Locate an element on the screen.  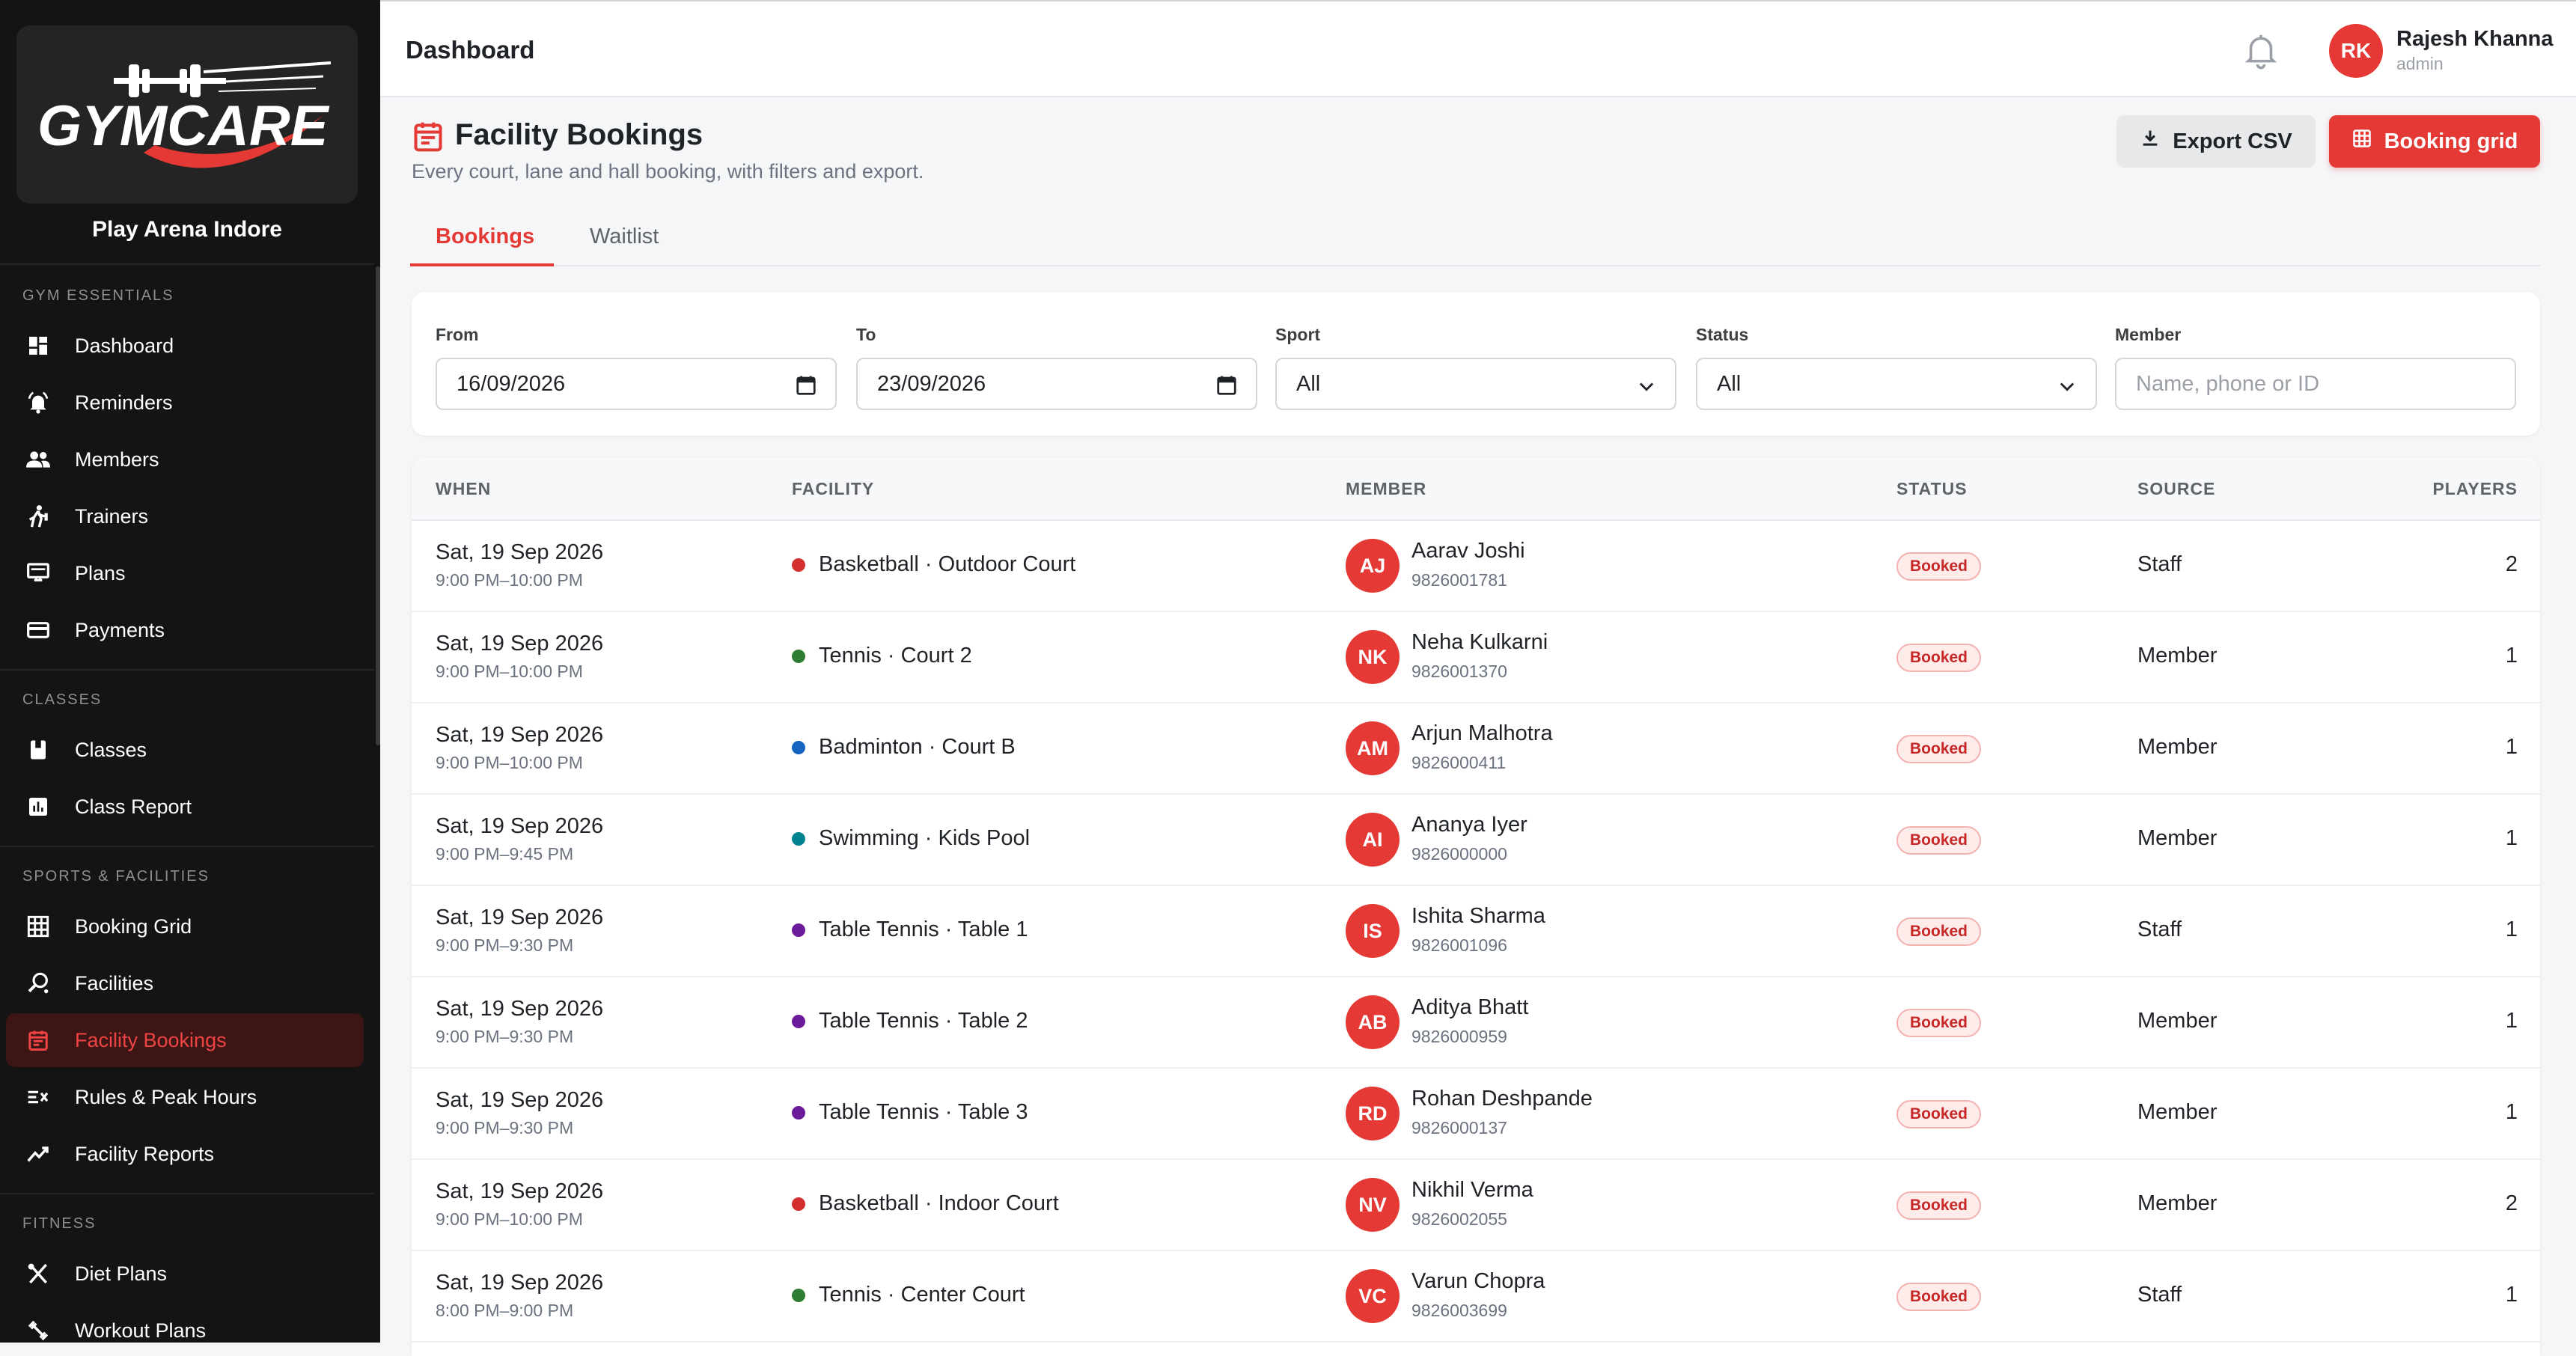
sidebar-item-label: Plans is located at coordinates (101, 572).